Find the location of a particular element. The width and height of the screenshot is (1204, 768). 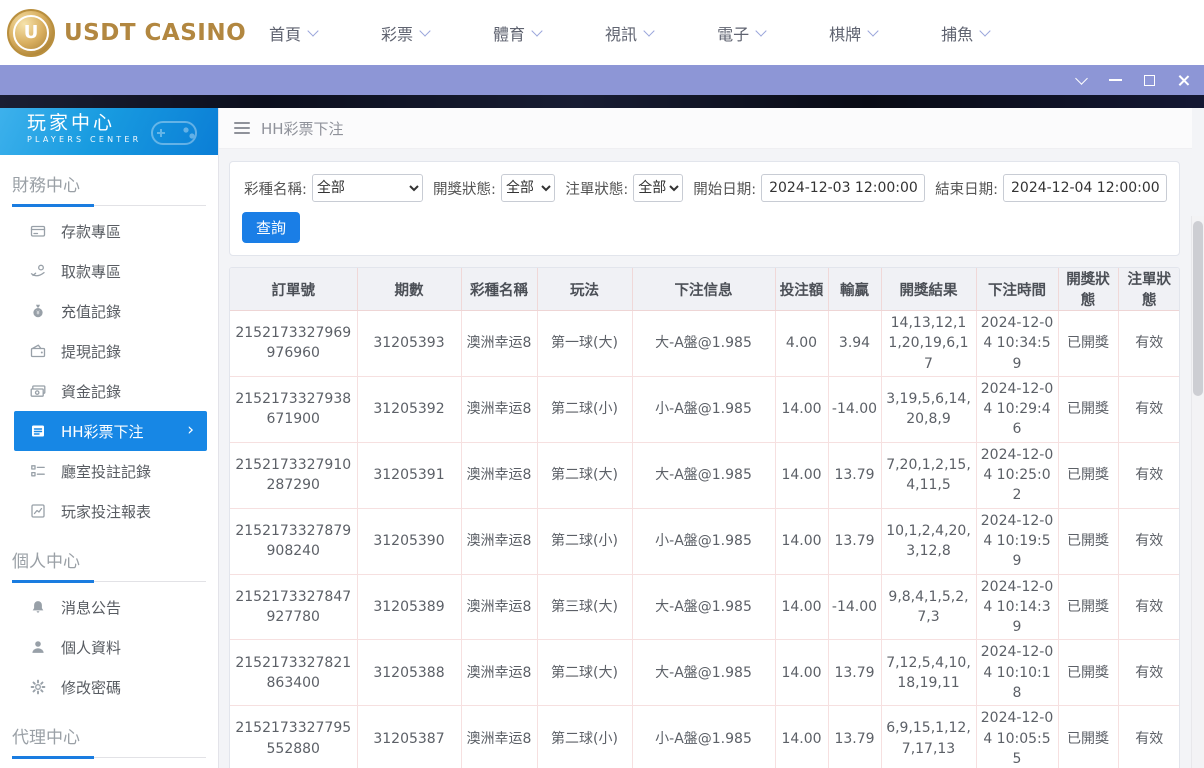

close-icon is located at coordinates (1183, 80).